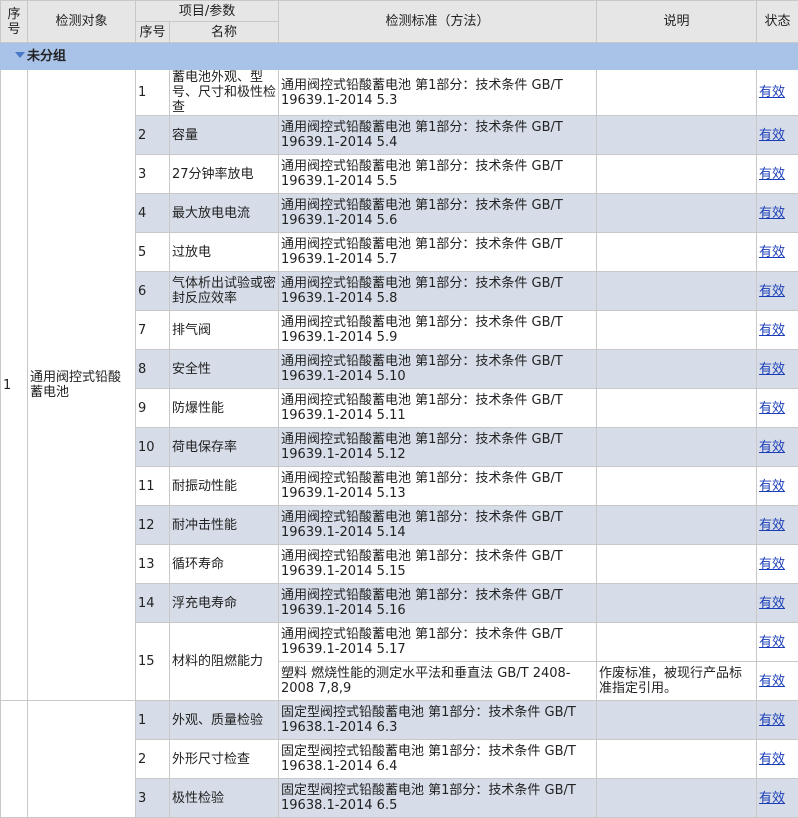 The image size is (798, 818). I want to click on group-label: 未分组, so click(46, 56).